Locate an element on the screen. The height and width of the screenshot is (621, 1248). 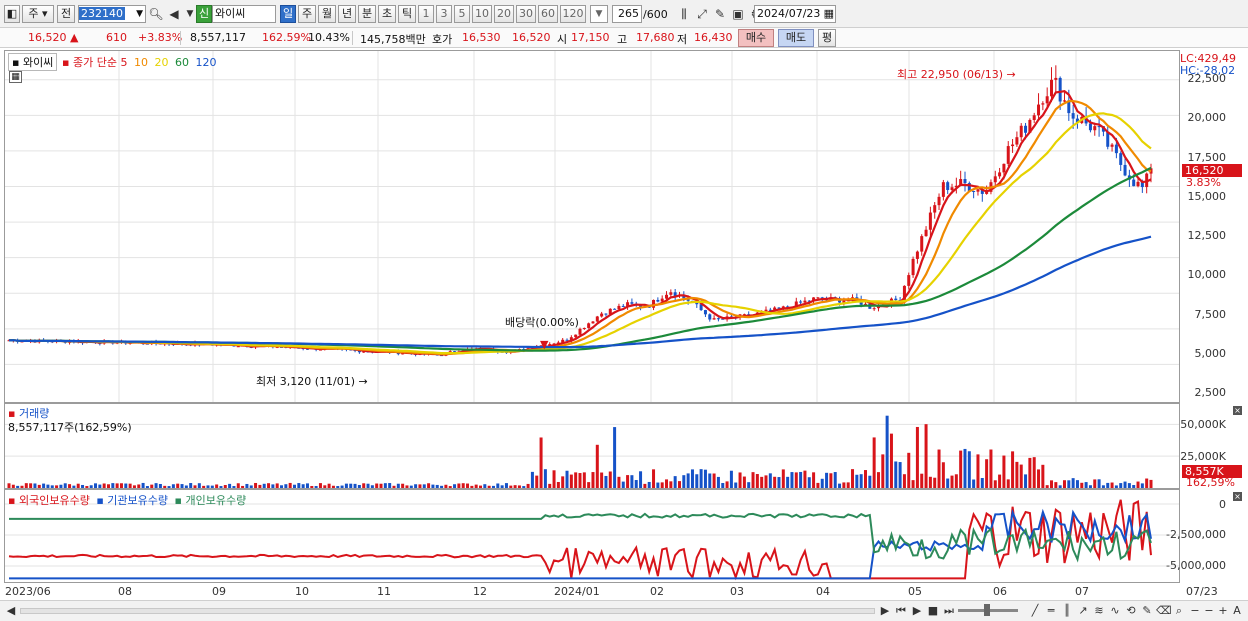
save-icon: ▣ is located at coordinates (738, 14).